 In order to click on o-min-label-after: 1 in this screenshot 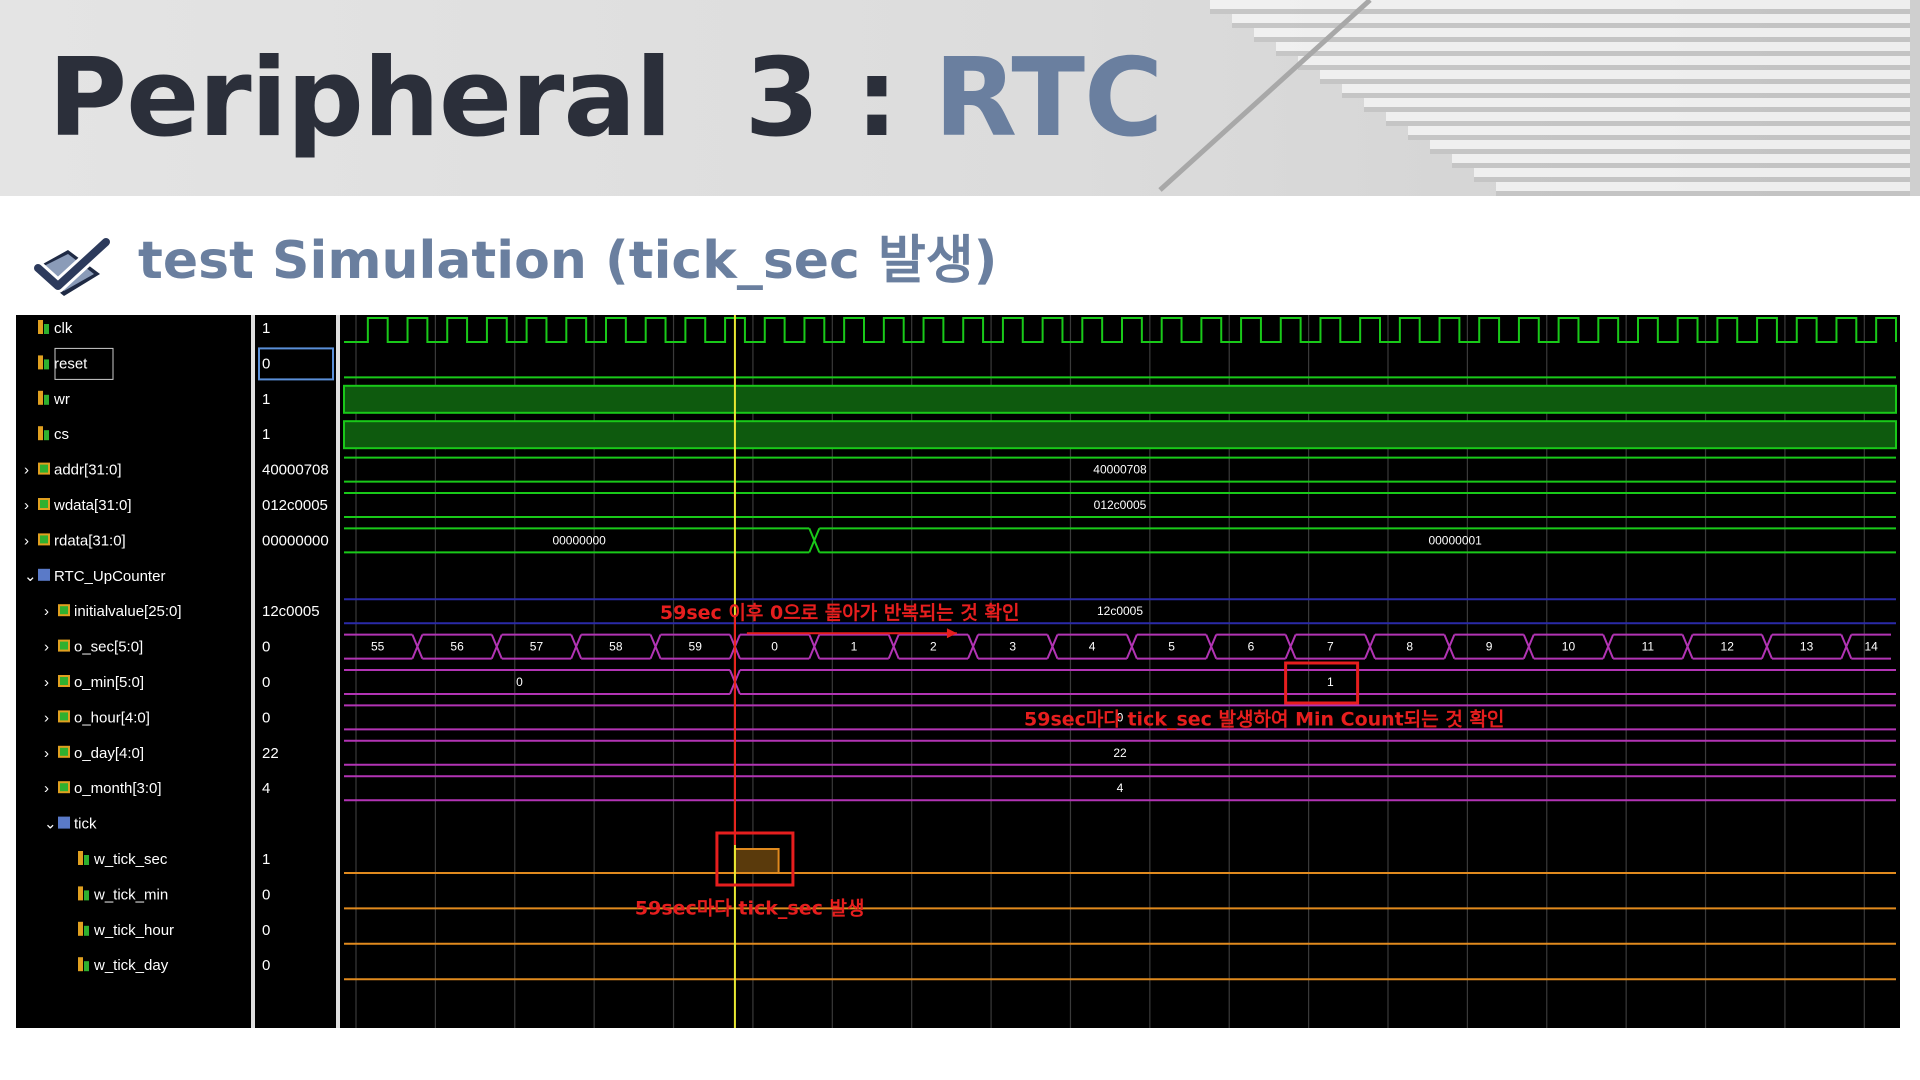, I will do `click(1330, 682)`.